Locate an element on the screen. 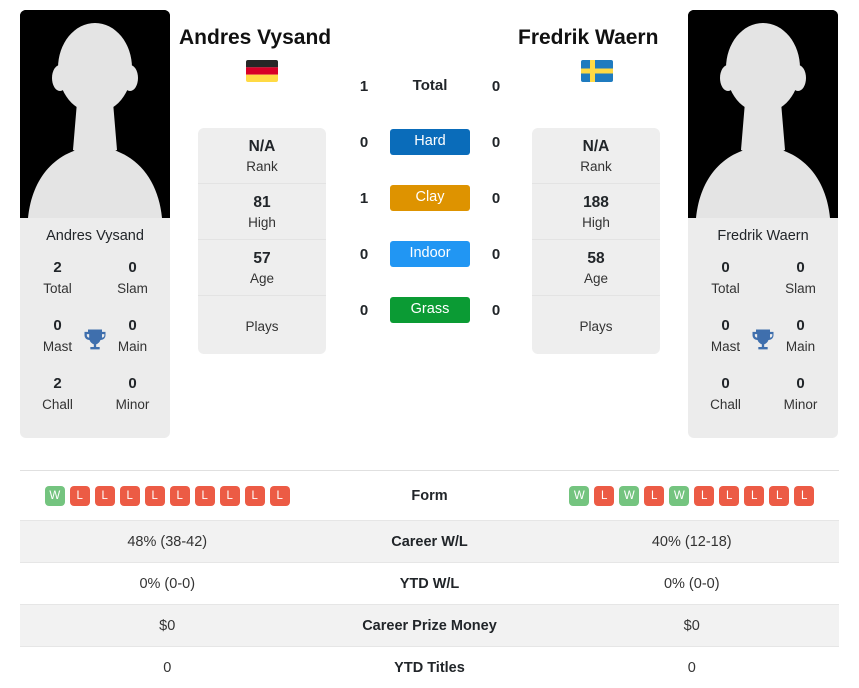 Image resolution: width=859 pixels, height=688 pixels. stat-minor-right: 0 Minor is located at coordinates (800, 399).